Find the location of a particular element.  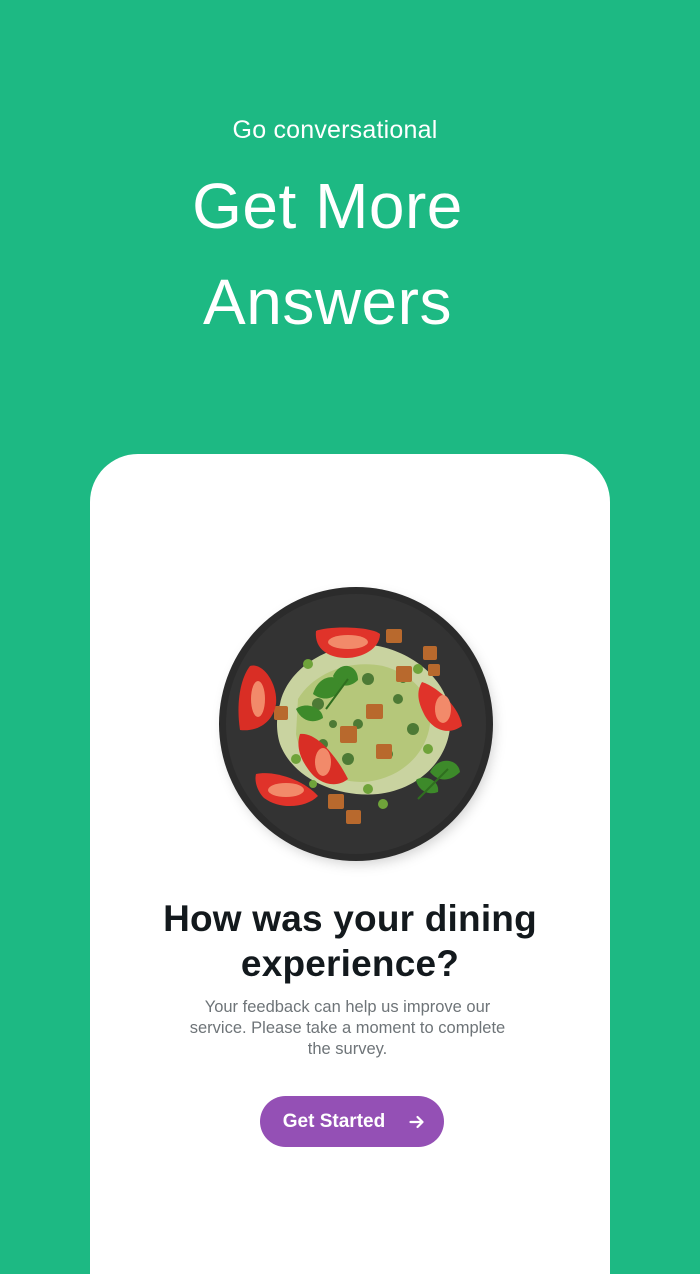

survey-question: How was your dining experience? is located at coordinates (350, 941).